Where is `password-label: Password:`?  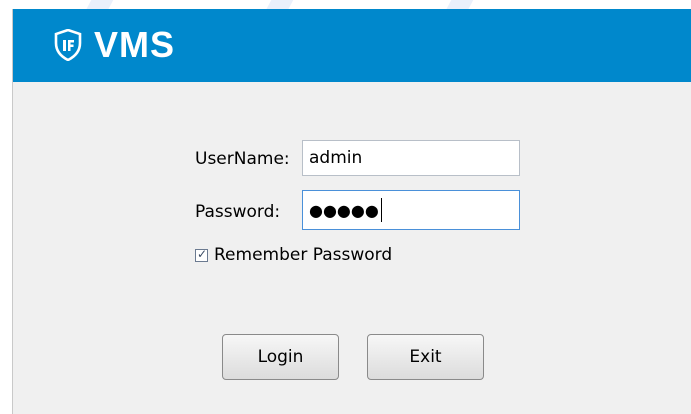
password-label: Password: is located at coordinates (238, 212).